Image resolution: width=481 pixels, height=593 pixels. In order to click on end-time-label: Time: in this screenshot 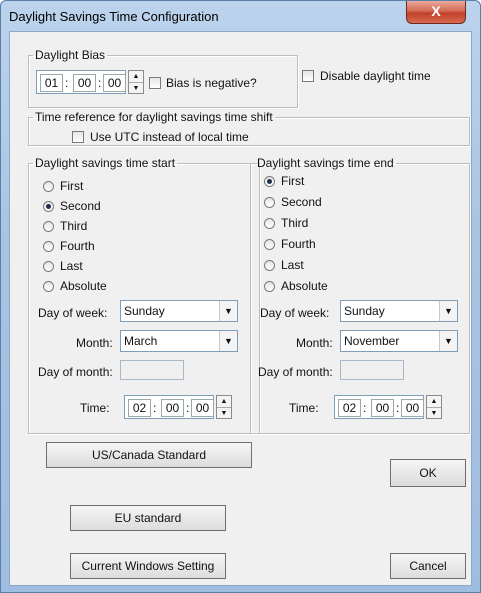, I will do `click(304, 408)`.